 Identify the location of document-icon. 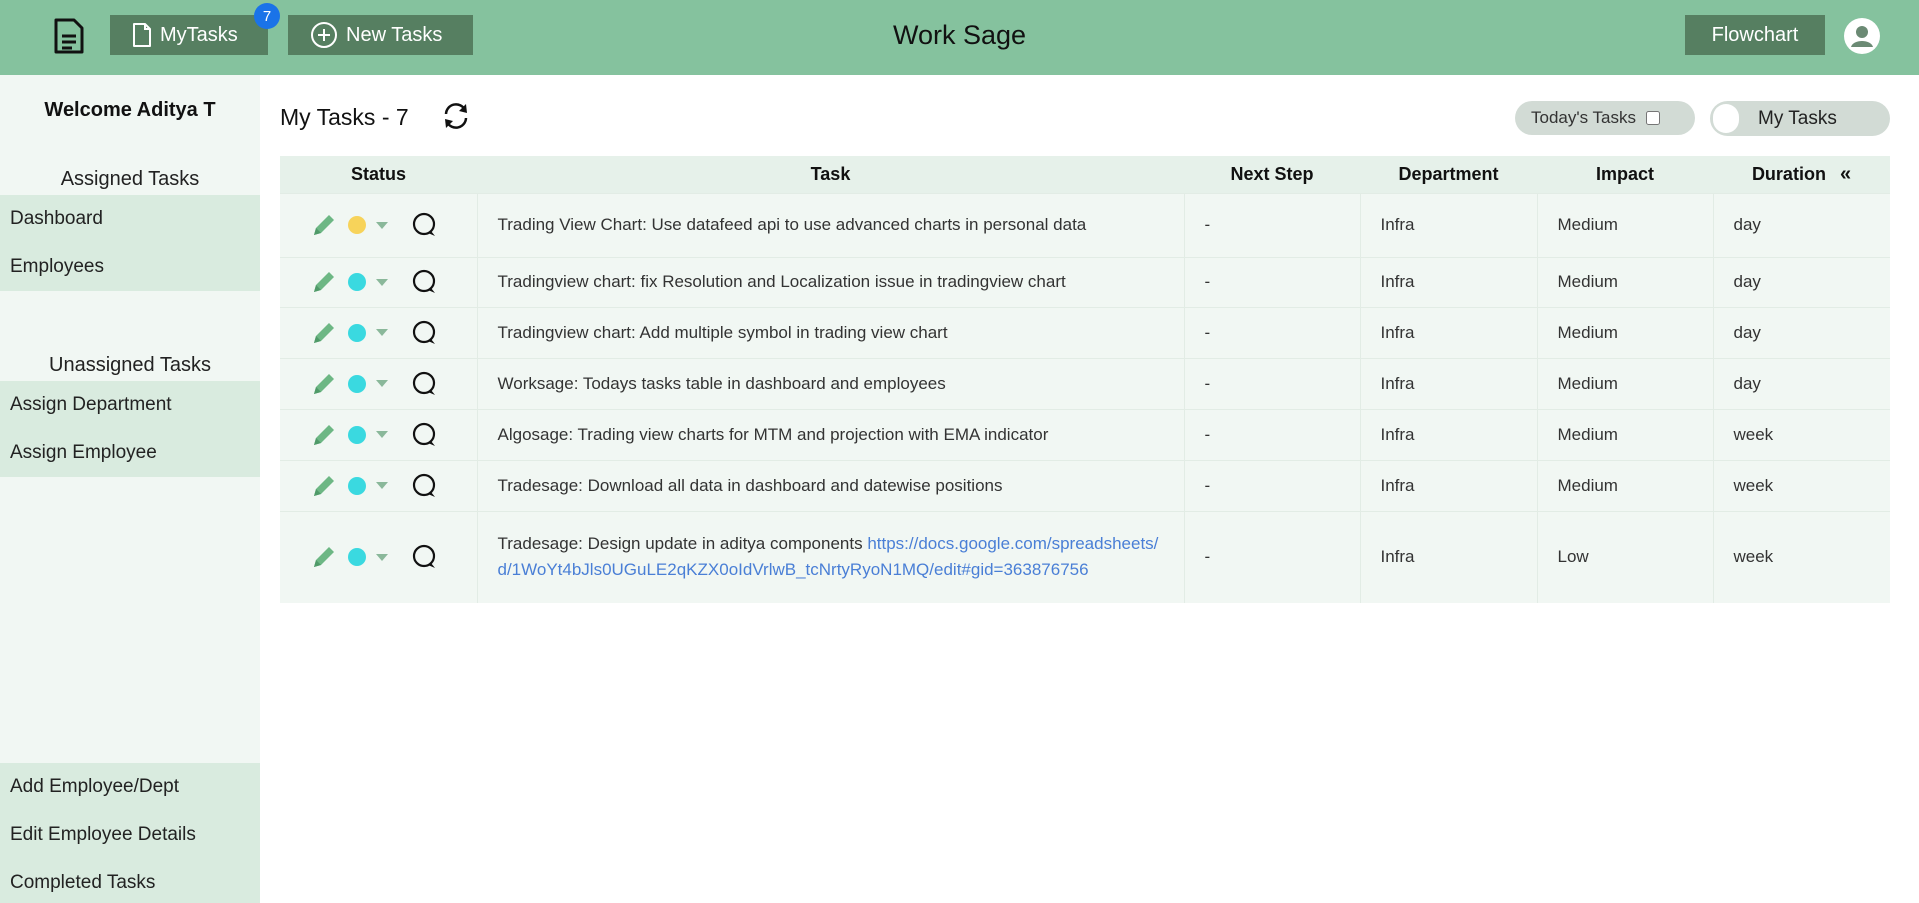
(69, 36).